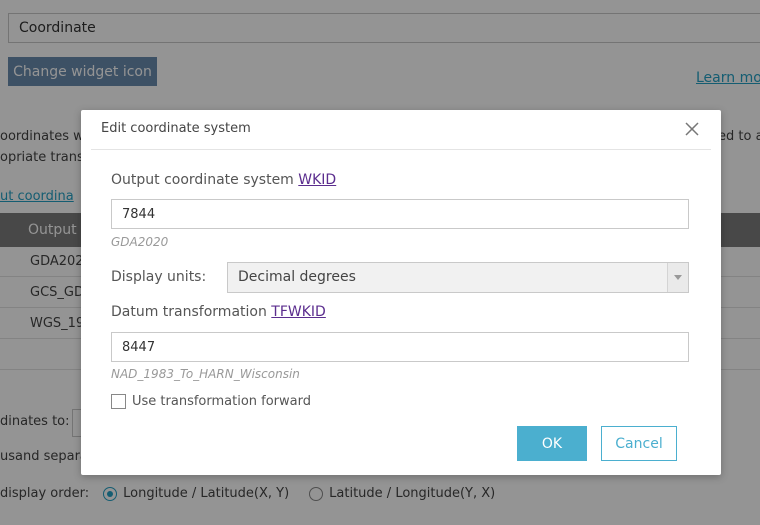 The image size is (760, 525). I want to click on dialog-header: Edit coordinate system, so click(401, 130).